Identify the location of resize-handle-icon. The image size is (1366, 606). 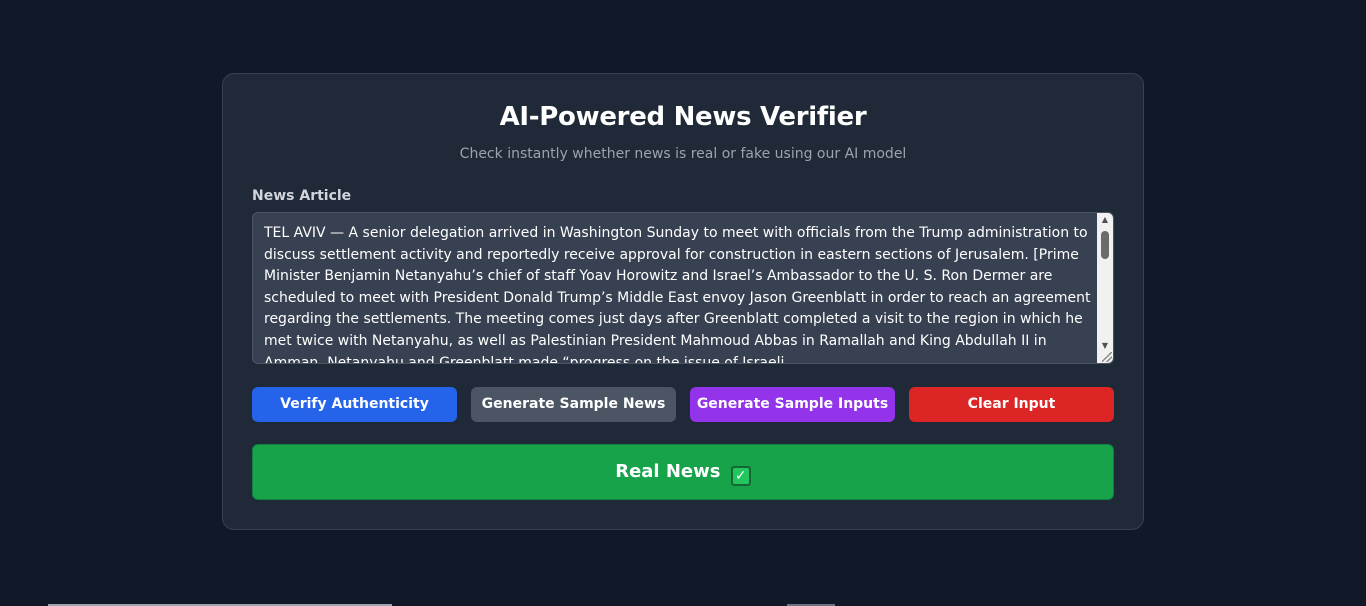
(1107, 357).